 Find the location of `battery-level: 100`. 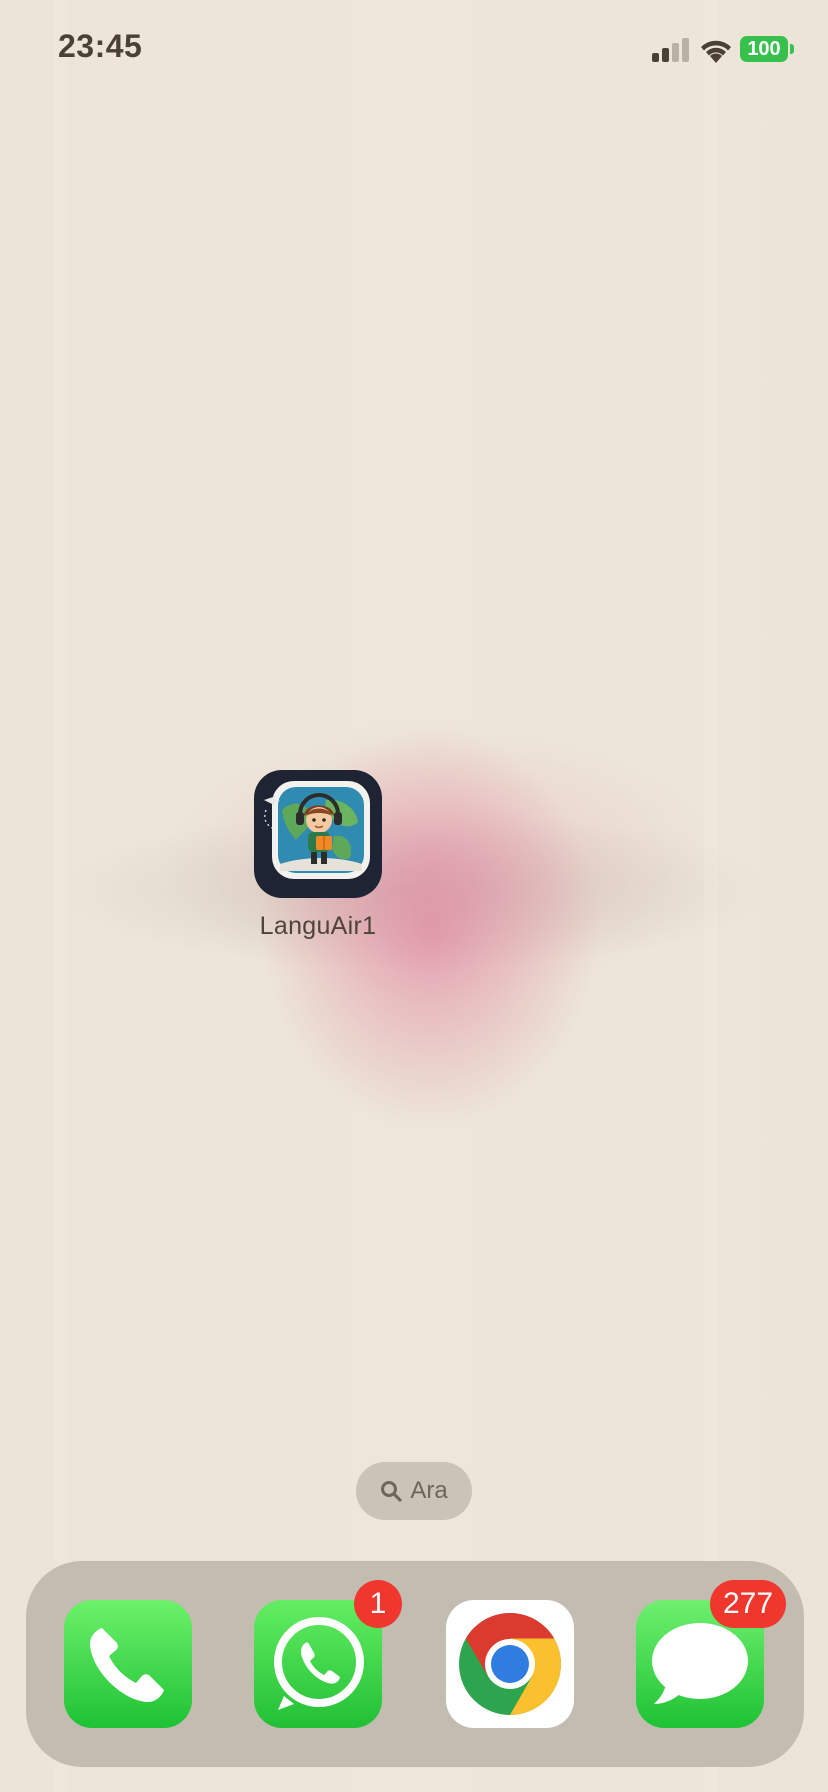

battery-level: 100 is located at coordinates (764, 49).